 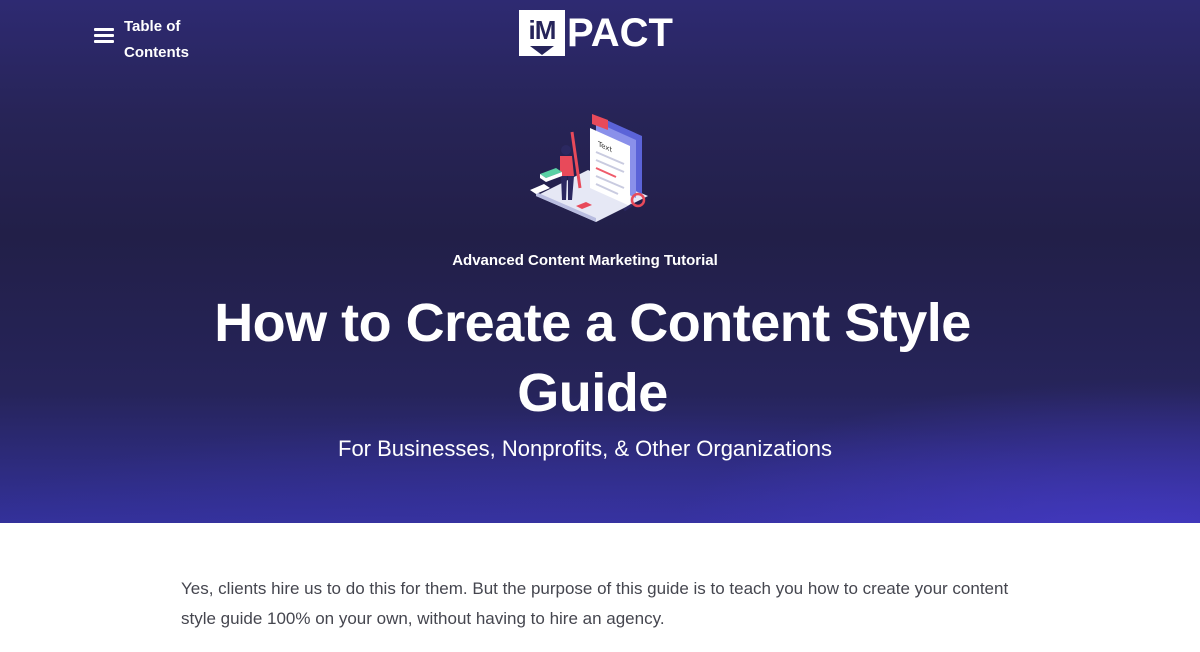 What do you see at coordinates (585, 260) in the screenshot?
I see `article-category: Advanced Content Marketing Tutorial` at bounding box center [585, 260].